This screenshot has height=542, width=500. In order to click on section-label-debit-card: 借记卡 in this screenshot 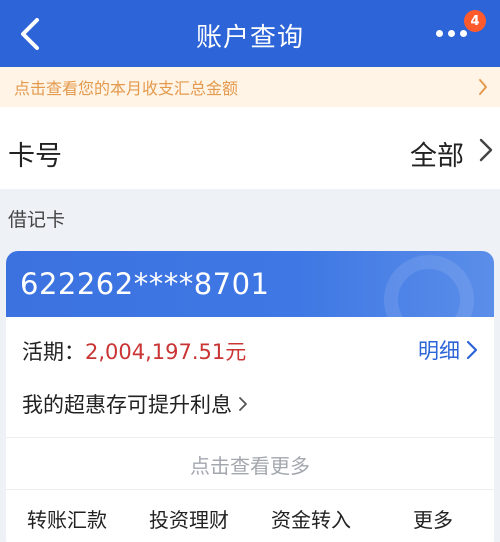, I will do `click(37, 220)`.